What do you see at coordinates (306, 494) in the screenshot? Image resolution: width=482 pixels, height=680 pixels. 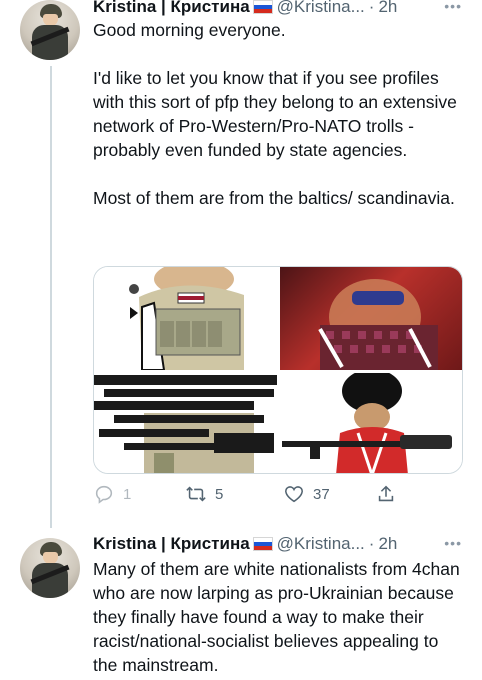 I see `like-button: 37` at bounding box center [306, 494].